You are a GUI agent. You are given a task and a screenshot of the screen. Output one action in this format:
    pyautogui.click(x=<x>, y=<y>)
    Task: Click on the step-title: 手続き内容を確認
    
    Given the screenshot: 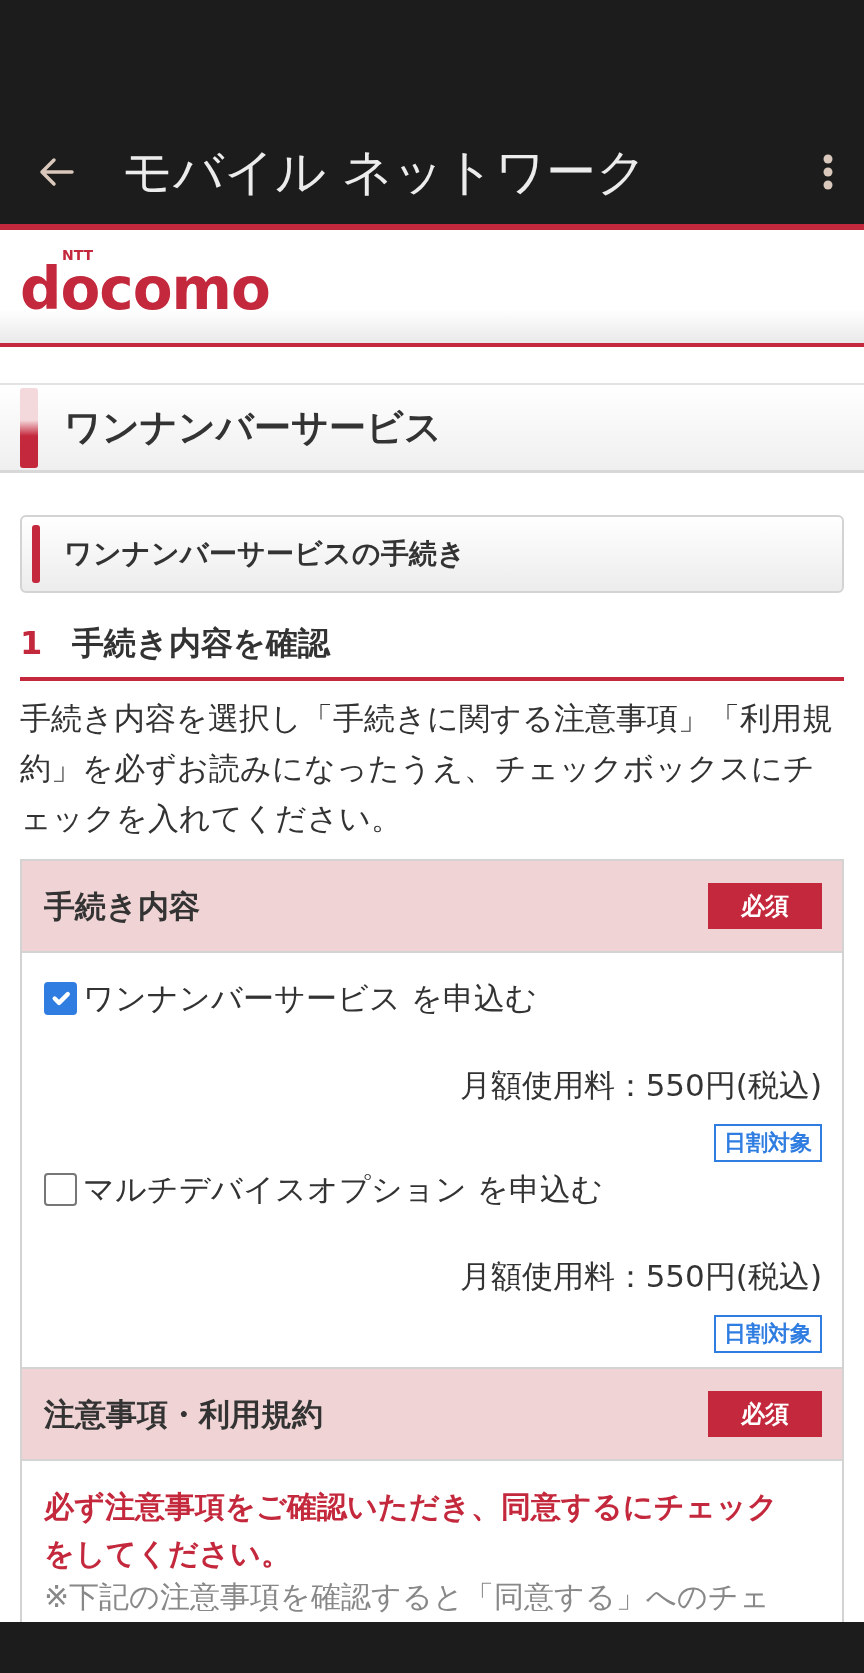 What is the action you would take?
    pyautogui.click(x=201, y=643)
    